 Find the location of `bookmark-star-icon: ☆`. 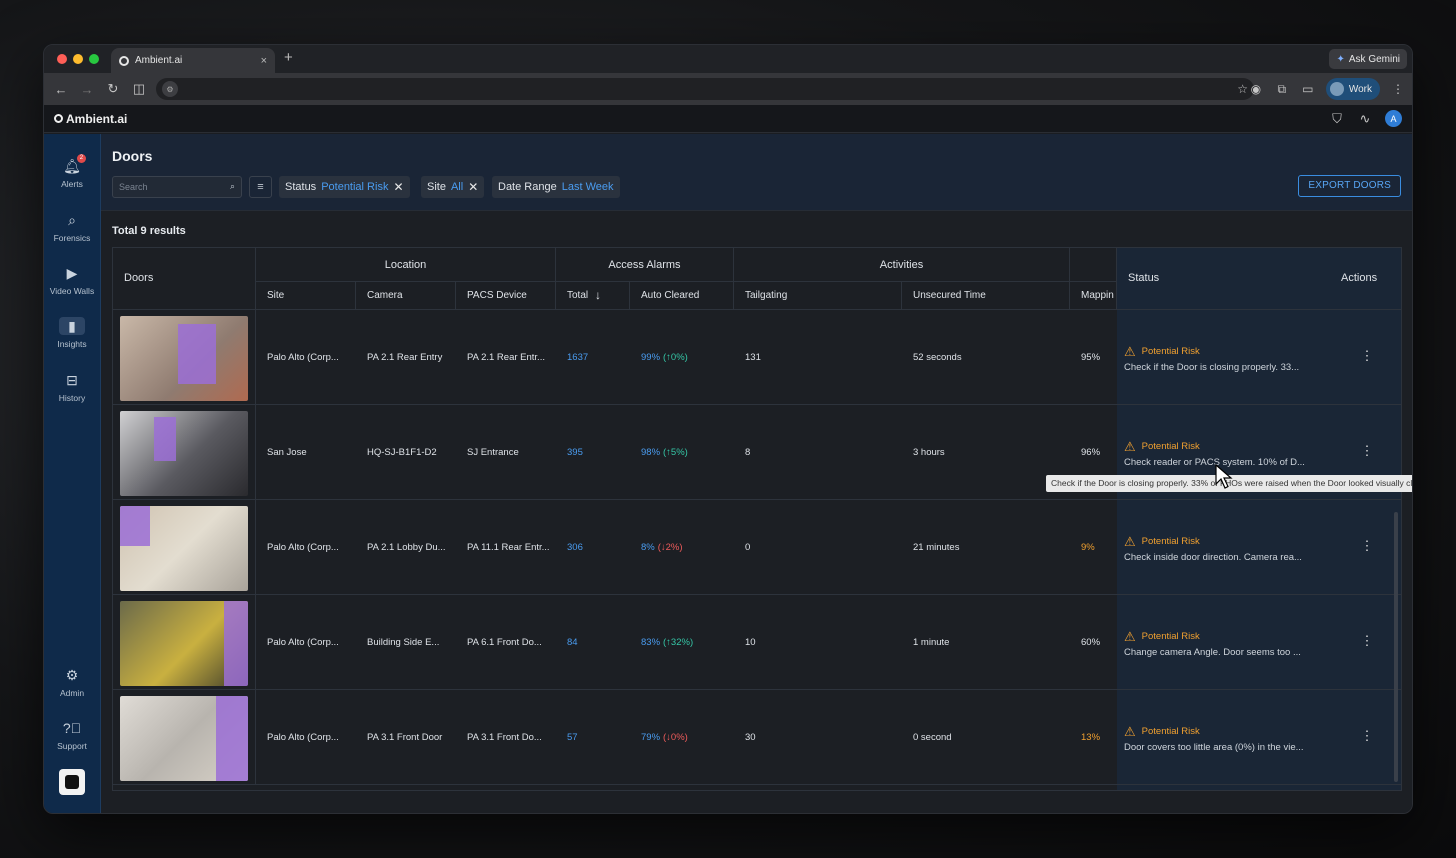

bookmark-star-icon: ☆ is located at coordinates (1242, 89).